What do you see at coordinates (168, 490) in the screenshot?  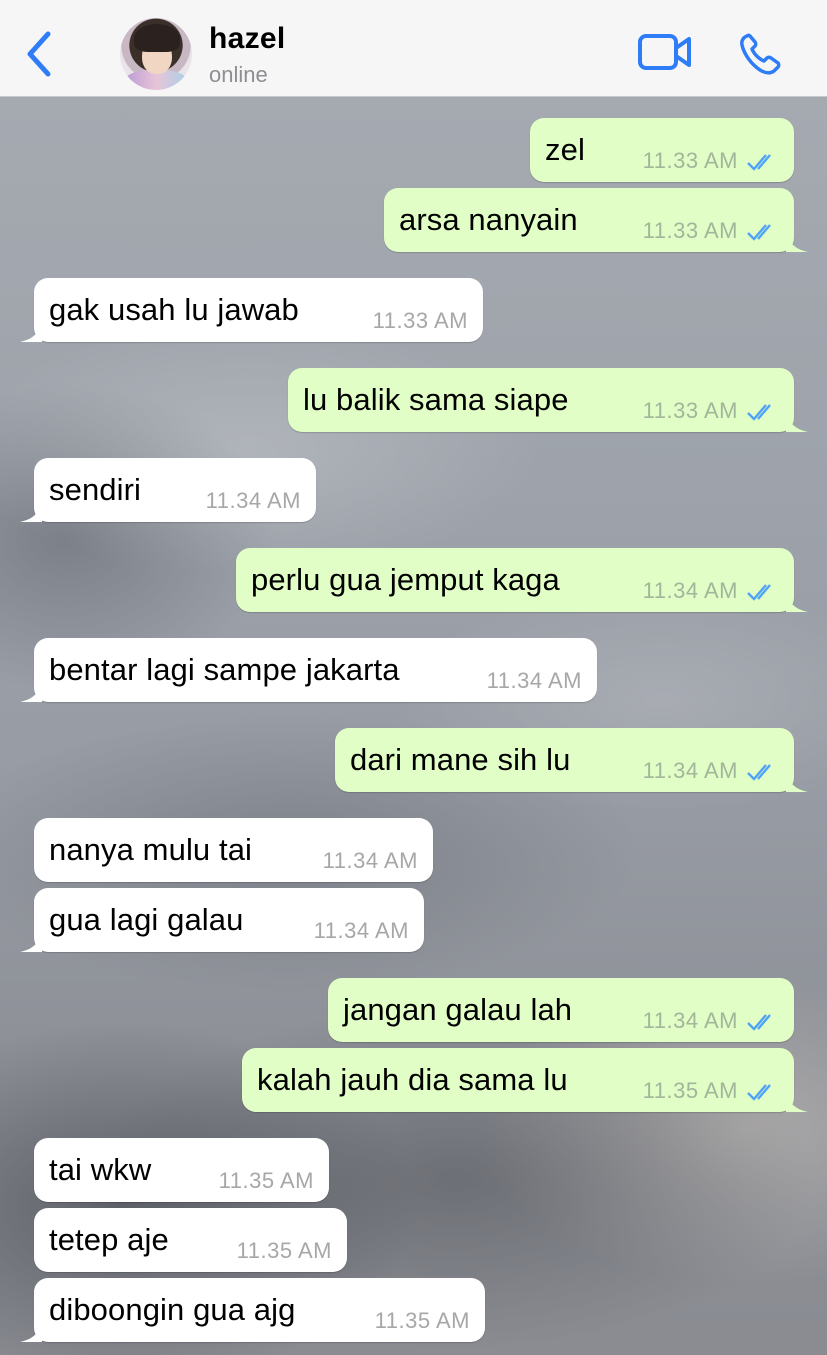 I see `message-bubble-incoming: sendiri 11.34 AM` at bounding box center [168, 490].